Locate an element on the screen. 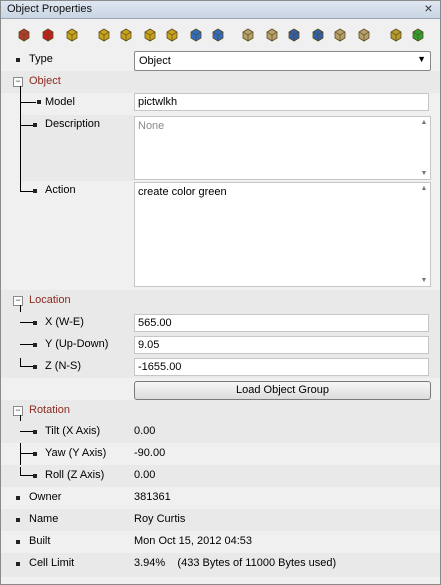  object-delete-icon is located at coordinates (48, 34).